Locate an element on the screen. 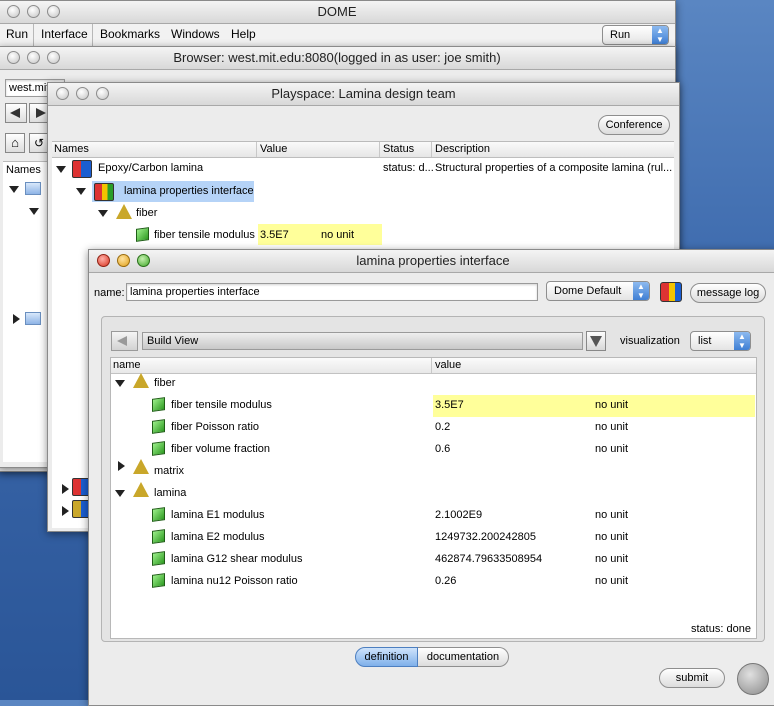  home-button: ⌂ is located at coordinates (15, 143).